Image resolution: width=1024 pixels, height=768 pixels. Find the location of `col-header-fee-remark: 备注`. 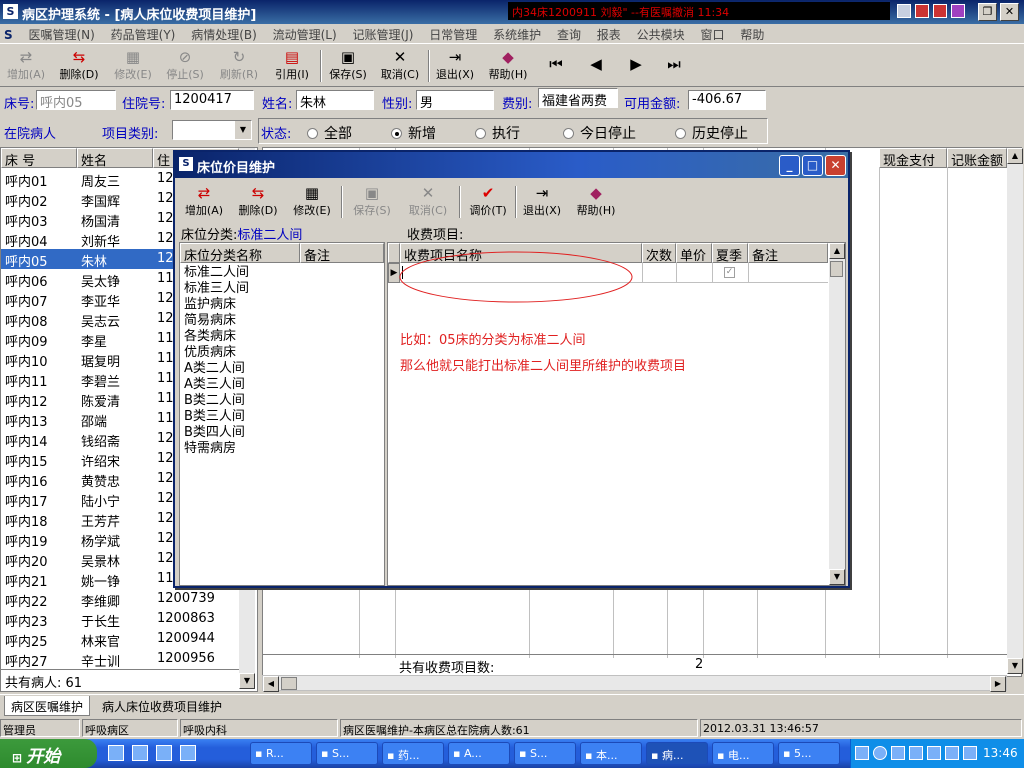

col-header-fee-remark: 备注 is located at coordinates (788, 253).